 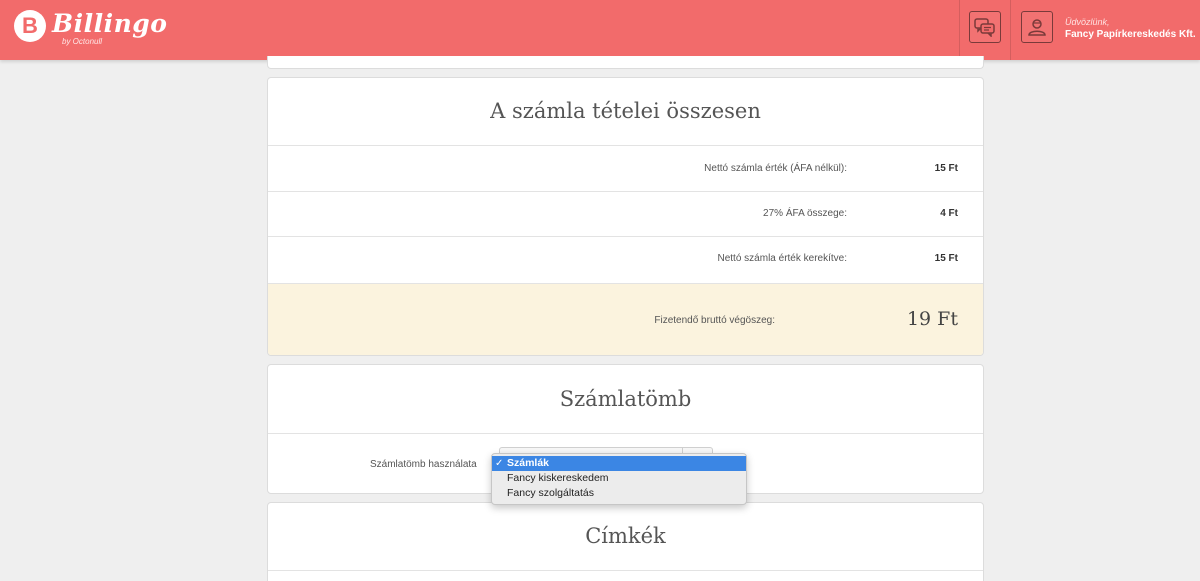 I want to click on tags-title: Címkék, so click(x=625, y=536).